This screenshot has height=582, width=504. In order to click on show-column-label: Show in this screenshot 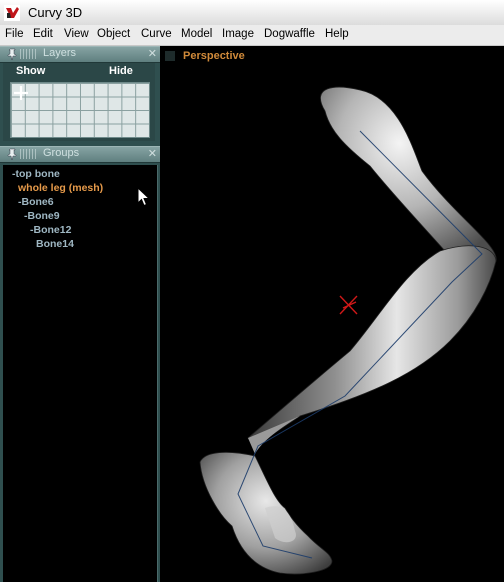, I will do `click(31, 71)`.